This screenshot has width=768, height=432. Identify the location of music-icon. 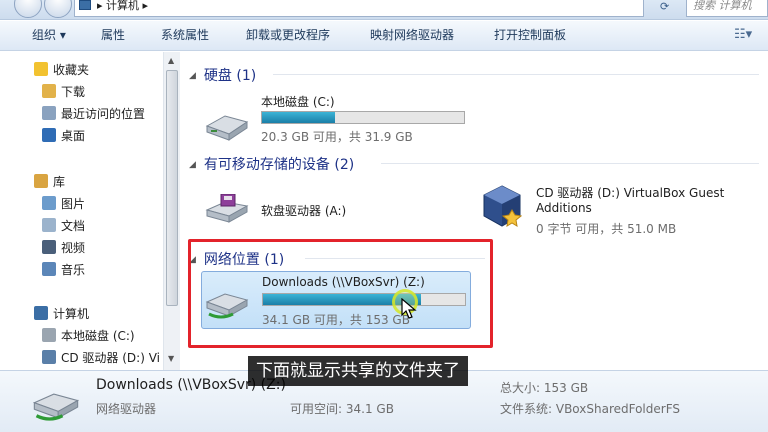
(49, 269).